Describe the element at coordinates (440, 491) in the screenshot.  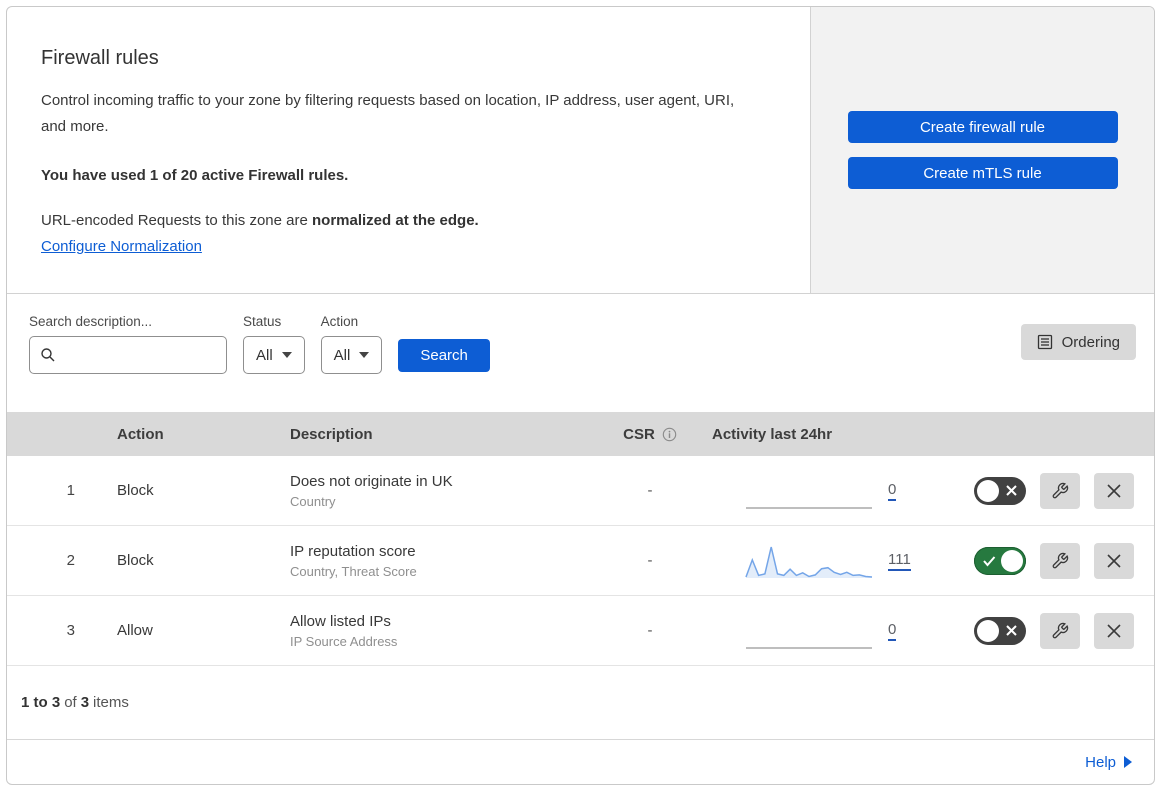
I see `row-description-cell: Does not originate in UK Country` at that location.